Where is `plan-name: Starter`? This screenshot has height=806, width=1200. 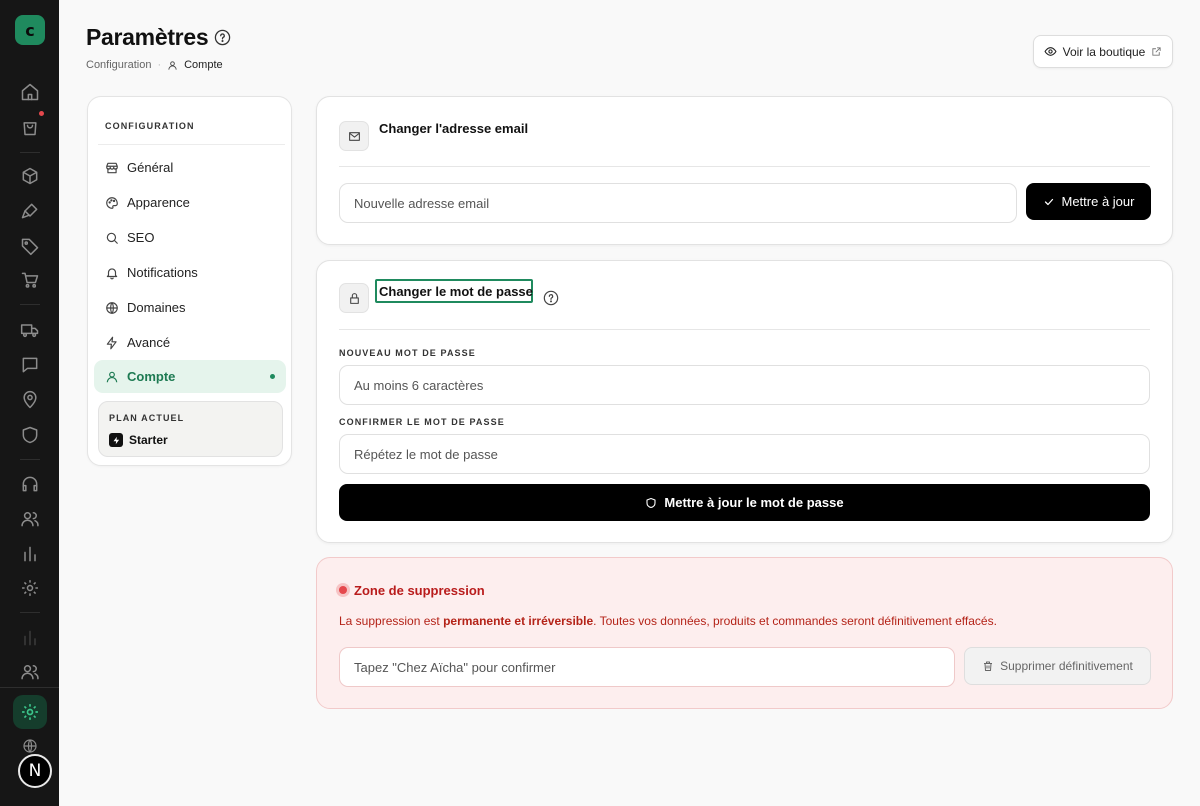
plan-name: Starter is located at coordinates (148, 440).